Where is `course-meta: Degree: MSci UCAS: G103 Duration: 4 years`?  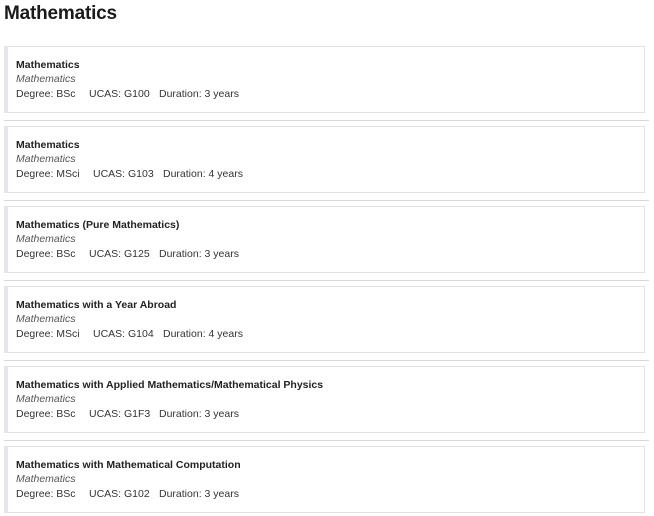 course-meta: Degree: MSci UCAS: G103 Duration: 4 years is located at coordinates (330, 174).